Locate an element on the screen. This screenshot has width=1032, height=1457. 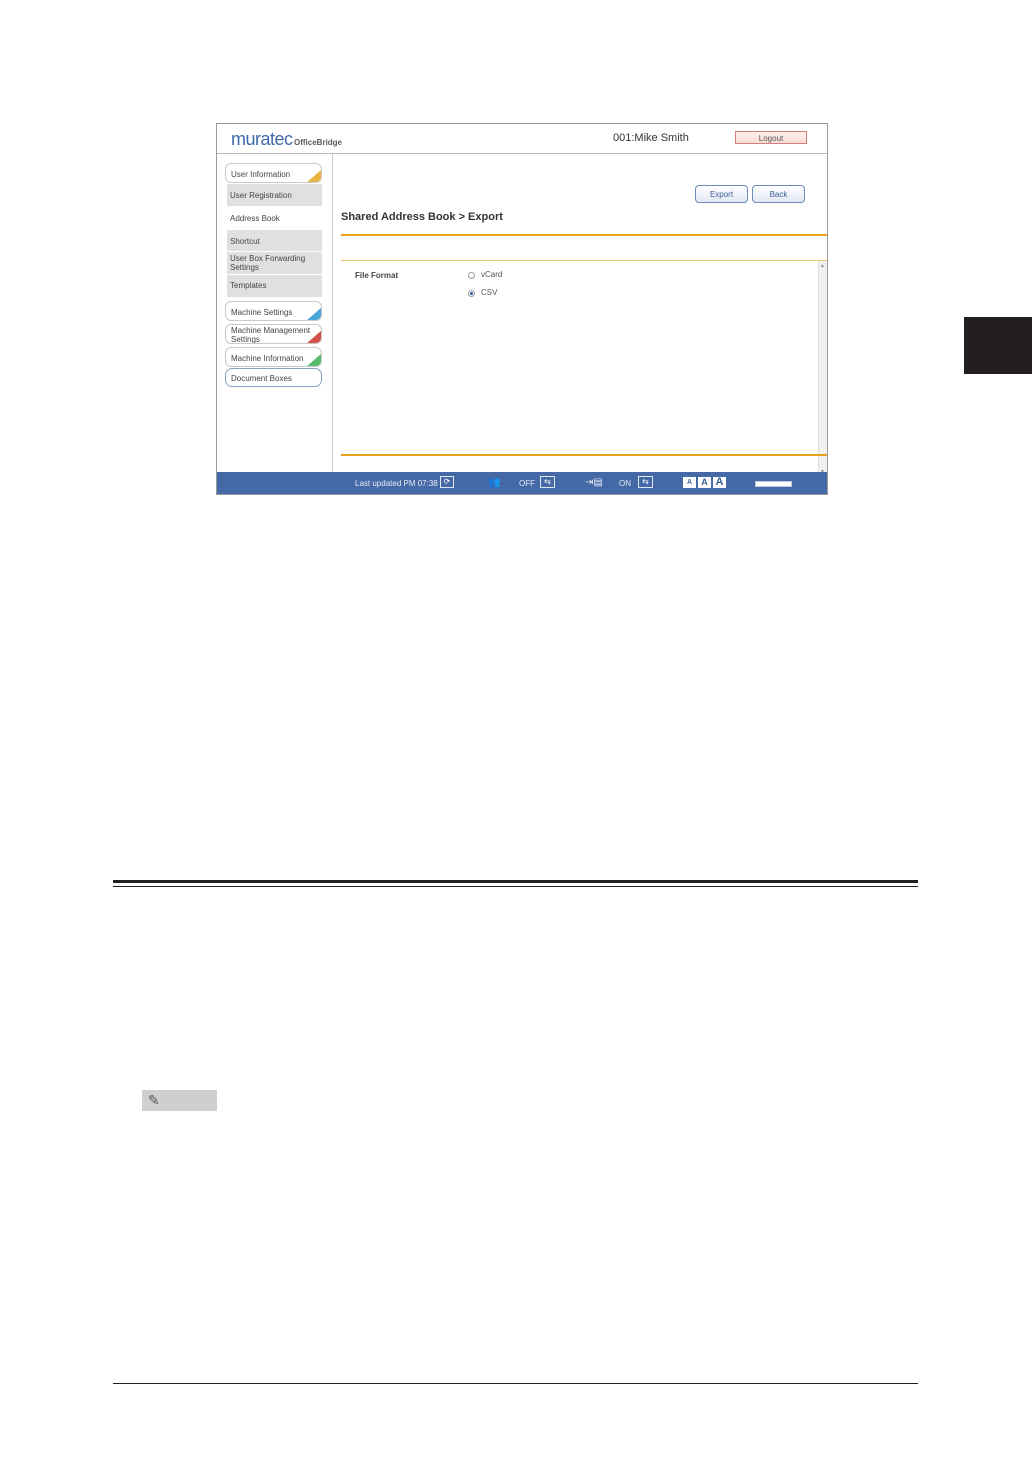
form-scrollbar: ▲ ▼ is located at coordinates (822, 369).